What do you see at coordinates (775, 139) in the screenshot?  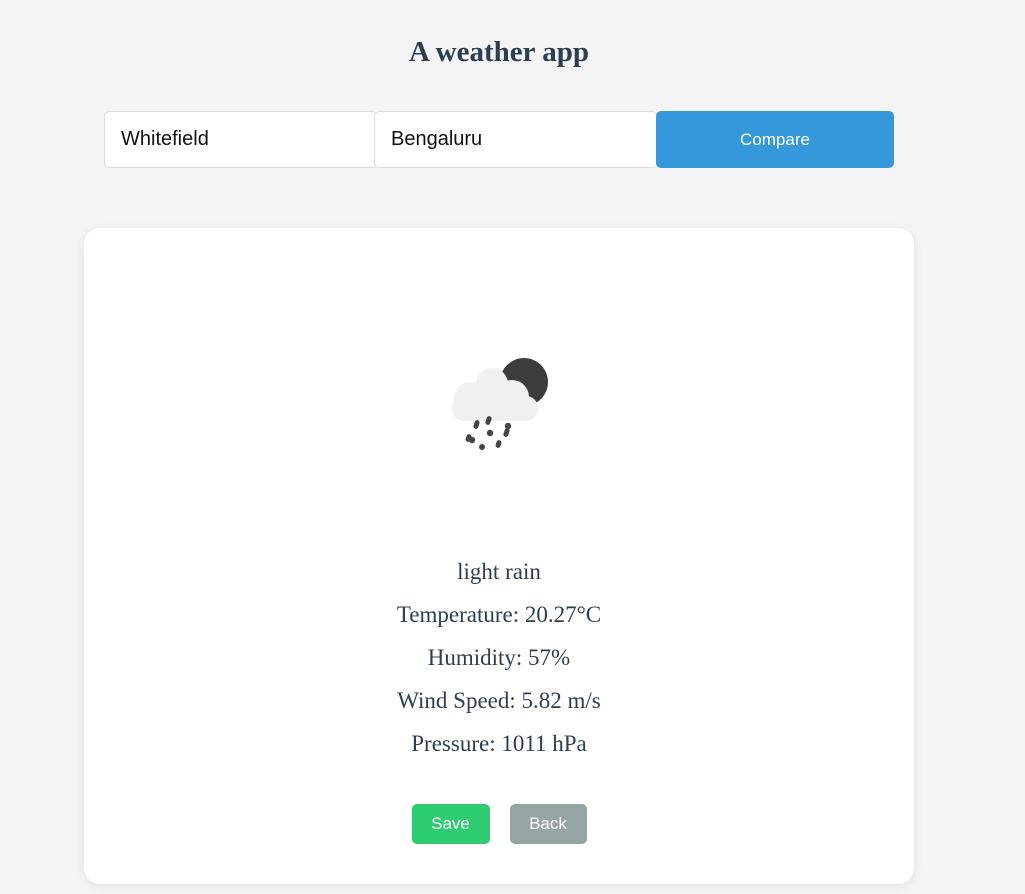 I see `compare-button: Compare` at bounding box center [775, 139].